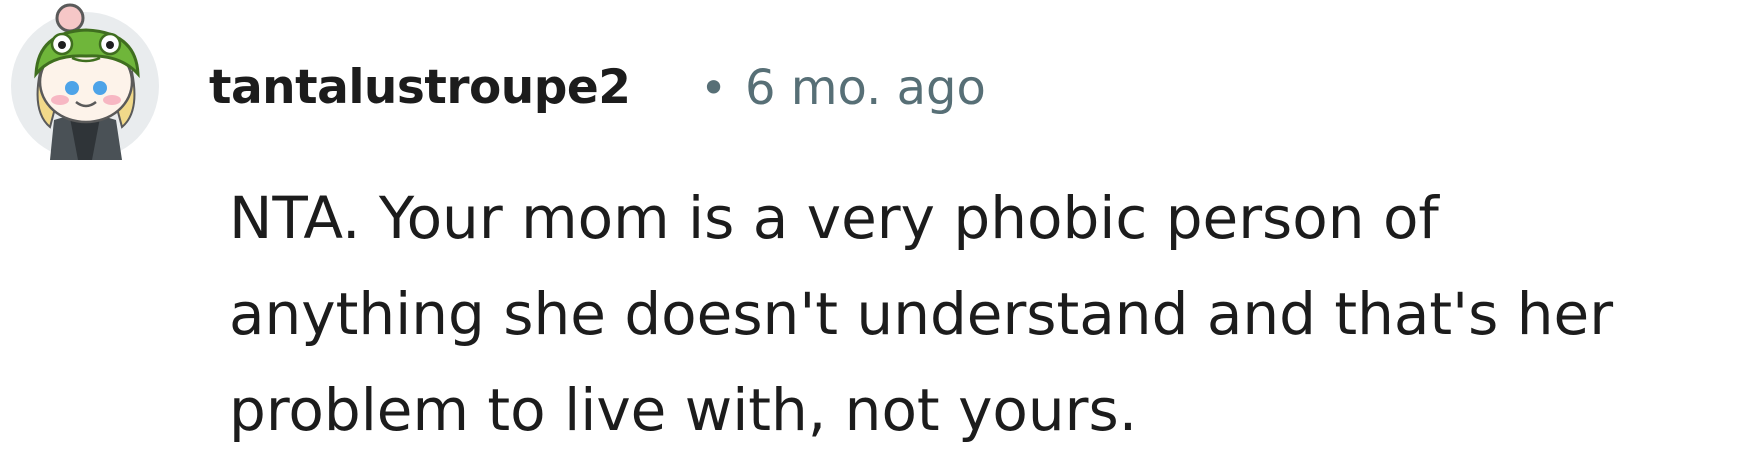 Image resolution: width=1754 pixels, height=465 pixels. Describe the element at coordinates (865, 88) in the screenshot. I see `comment-timestamp: 6 mo. ago` at that location.